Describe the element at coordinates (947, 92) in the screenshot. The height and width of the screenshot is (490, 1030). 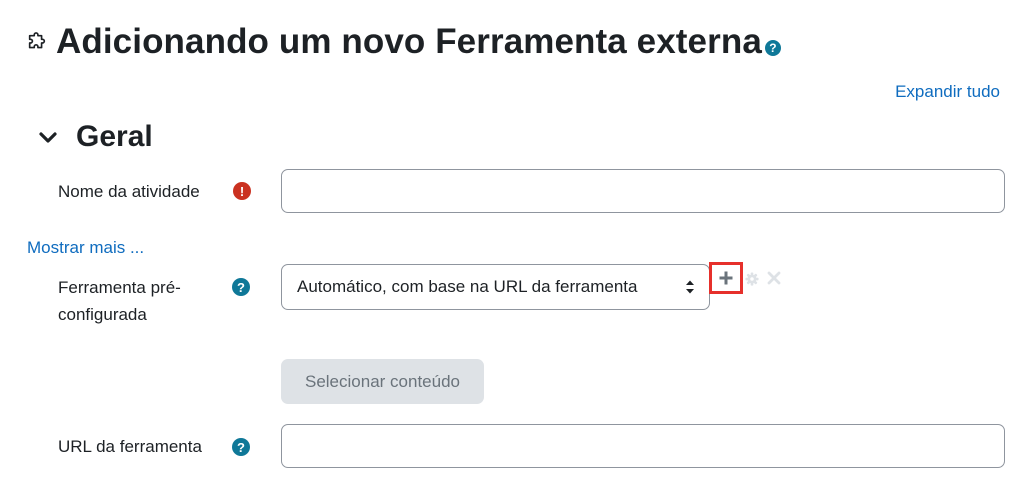
I see `expand-all-link: Expandir tudo` at that location.